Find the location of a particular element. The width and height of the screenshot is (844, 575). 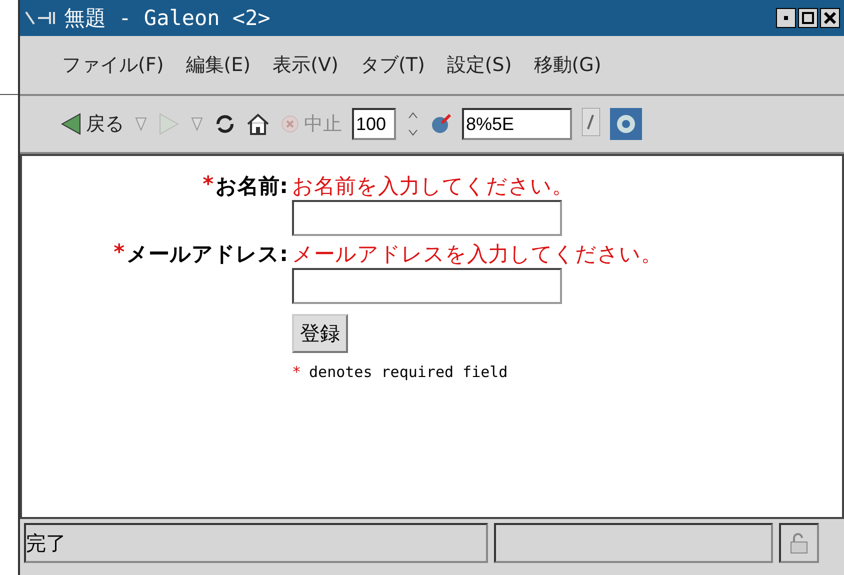

reload-button is located at coordinates (225, 124).